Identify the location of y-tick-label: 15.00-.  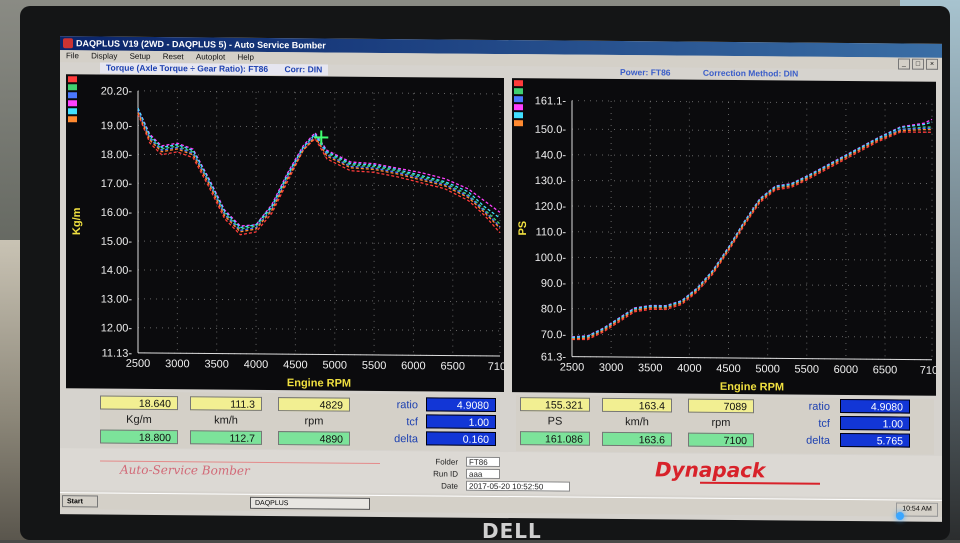
(117, 242).